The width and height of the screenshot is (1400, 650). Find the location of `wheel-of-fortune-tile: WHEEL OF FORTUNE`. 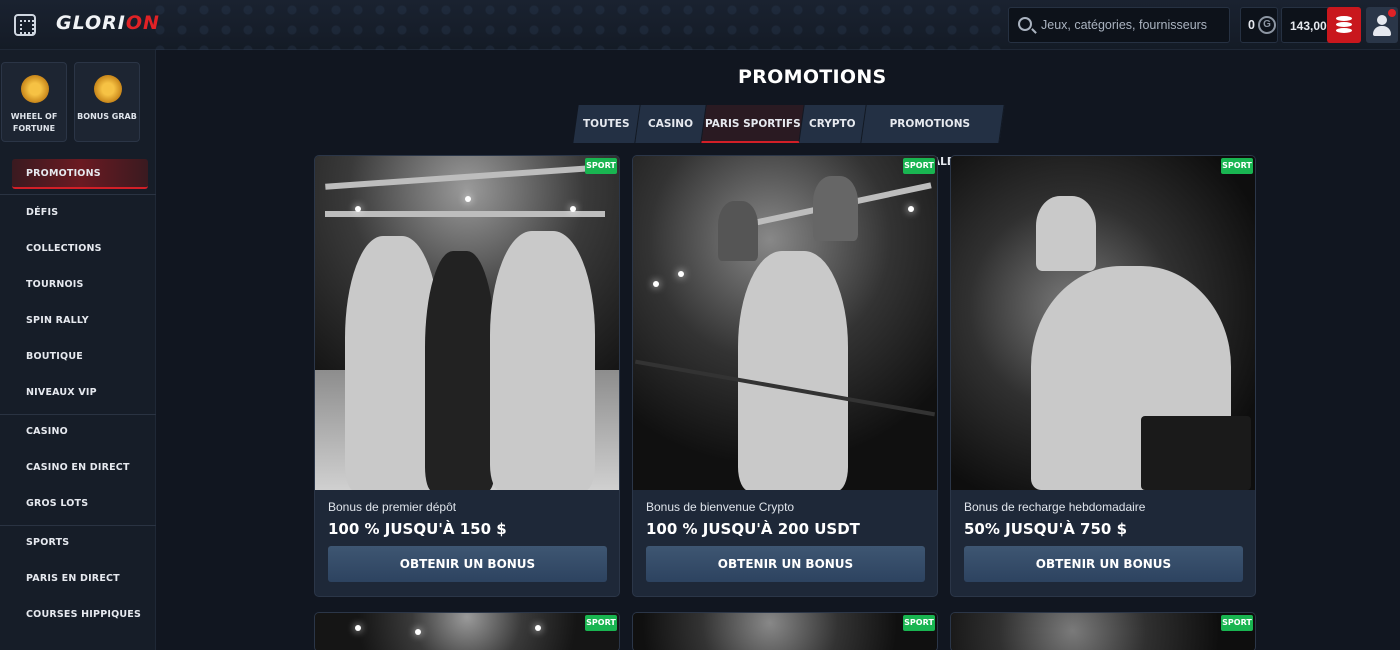

wheel-of-fortune-tile: WHEEL OF FORTUNE is located at coordinates (34, 102).